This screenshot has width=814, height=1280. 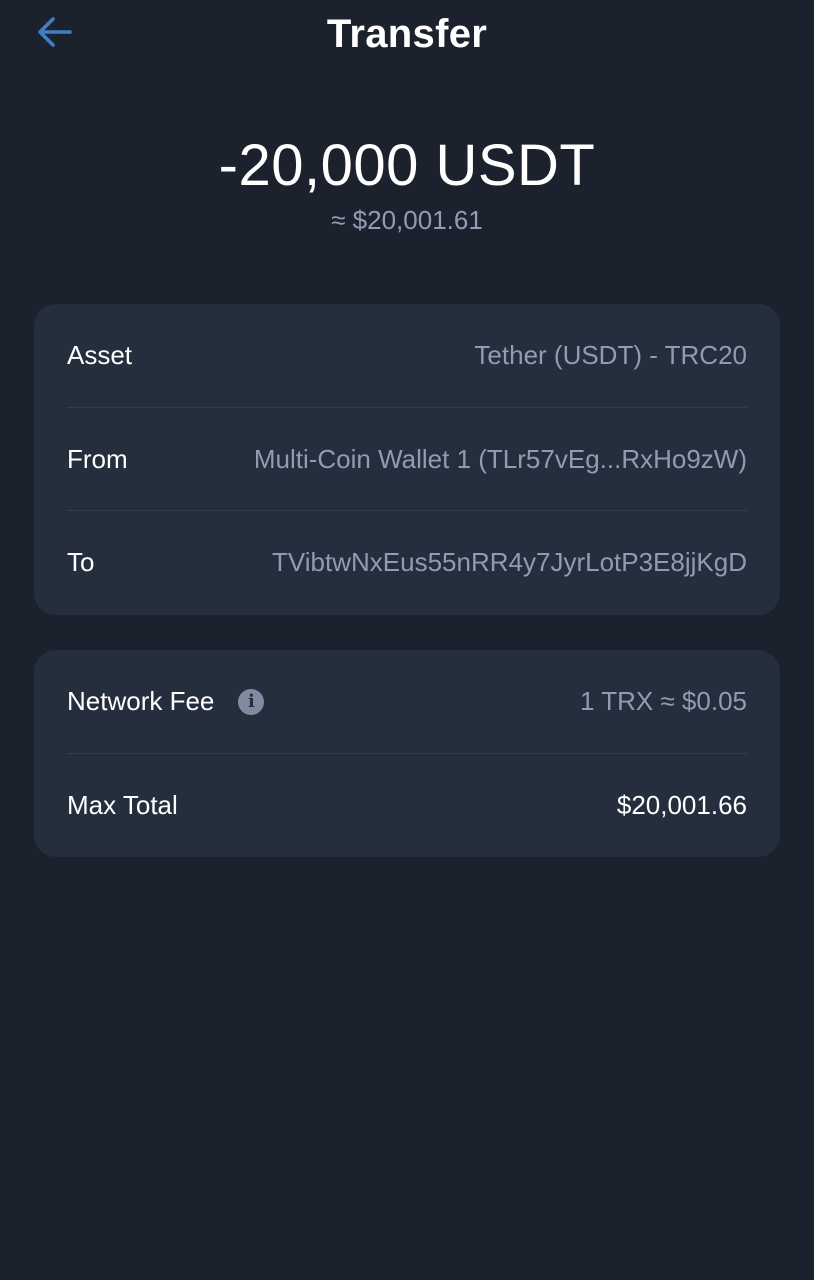 What do you see at coordinates (681, 804) in the screenshot?
I see `max-total-value: $20,001.66` at bounding box center [681, 804].